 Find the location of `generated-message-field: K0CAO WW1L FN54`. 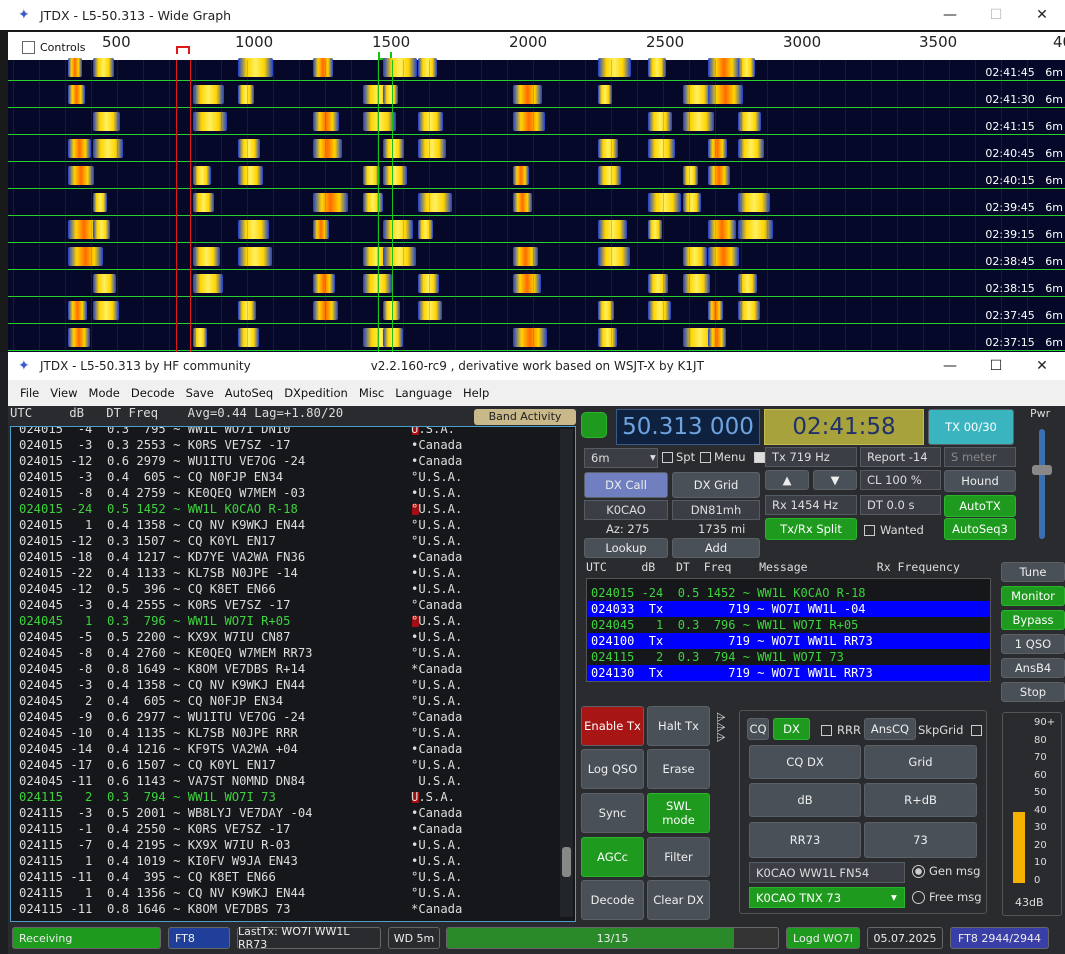

generated-message-field: K0CAO WW1L FN54 is located at coordinates (827, 872).